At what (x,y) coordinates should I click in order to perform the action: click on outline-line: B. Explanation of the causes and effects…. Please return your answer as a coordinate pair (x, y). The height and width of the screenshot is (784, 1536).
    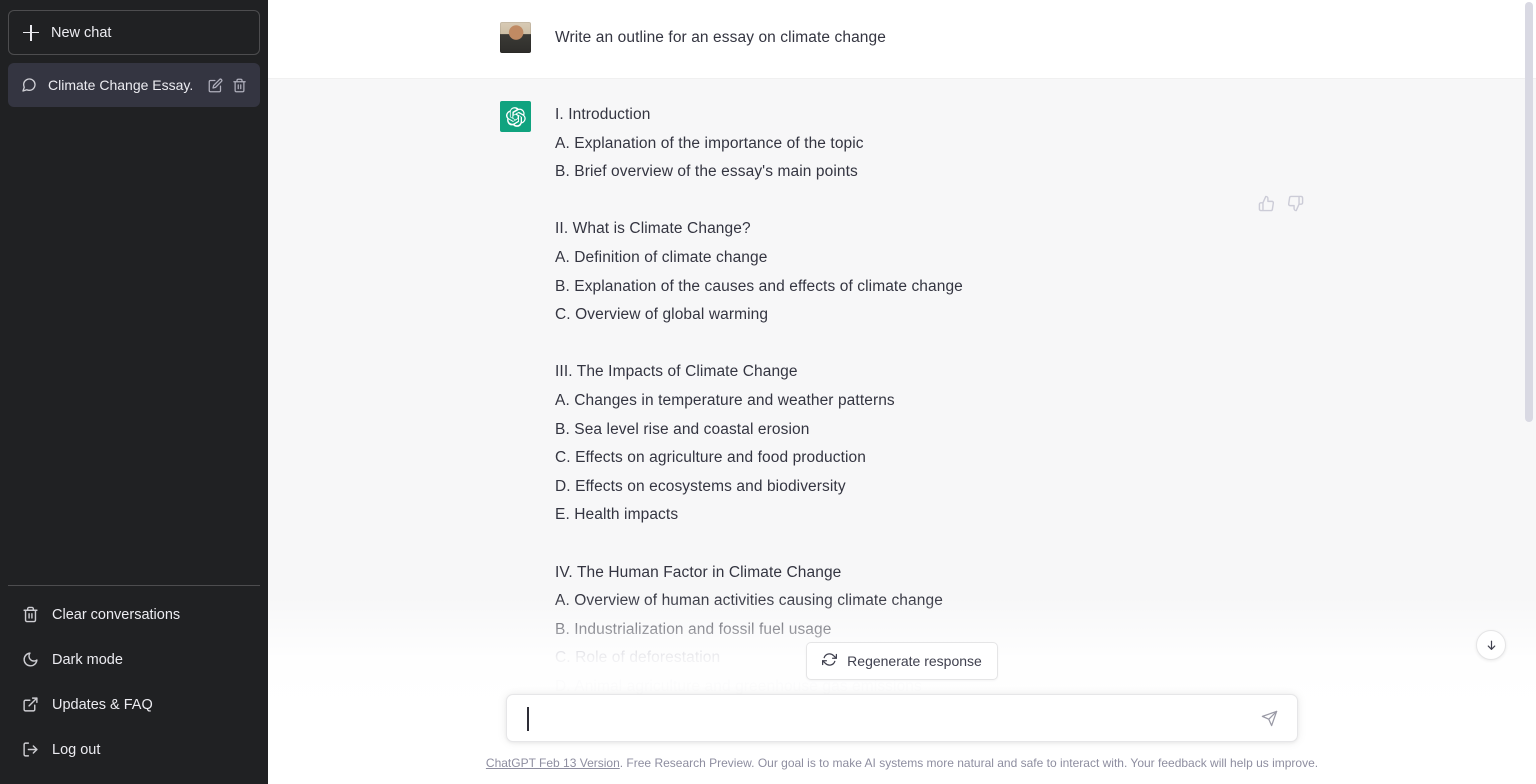
    Looking at the image, I should click on (759, 286).